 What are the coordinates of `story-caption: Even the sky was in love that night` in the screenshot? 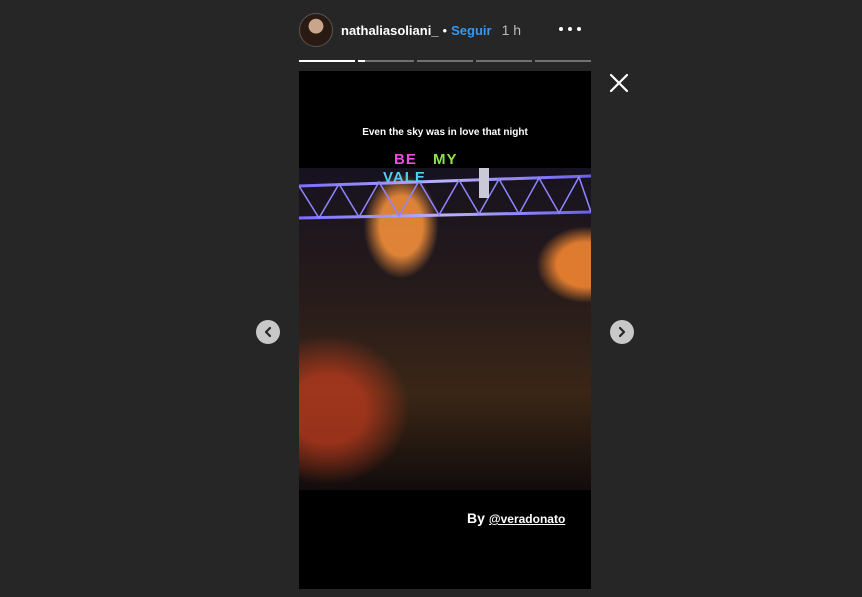 It's located at (445, 132).